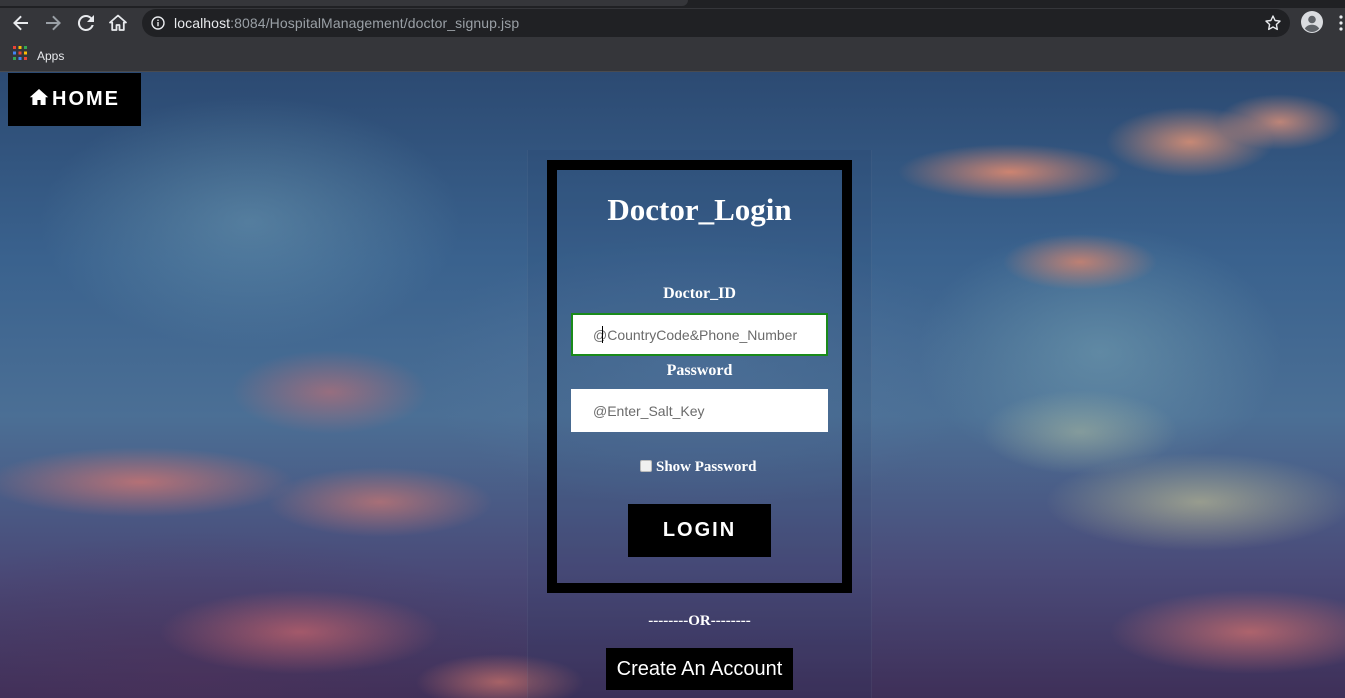 The height and width of the screenshot is (698, 1345). I want to click on url-host: localhost, so click(202, 23).